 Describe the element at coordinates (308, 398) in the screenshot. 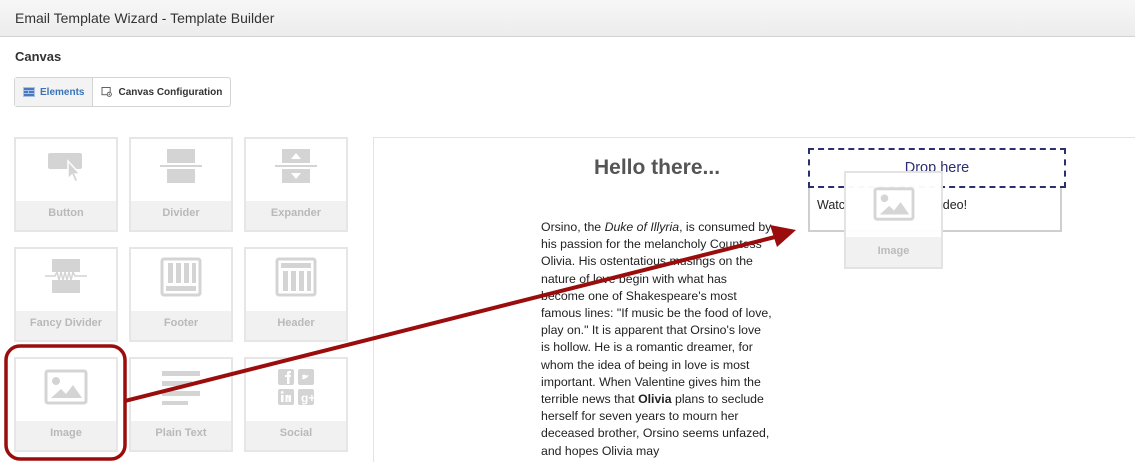

I see `svg-text: g+` at that location.